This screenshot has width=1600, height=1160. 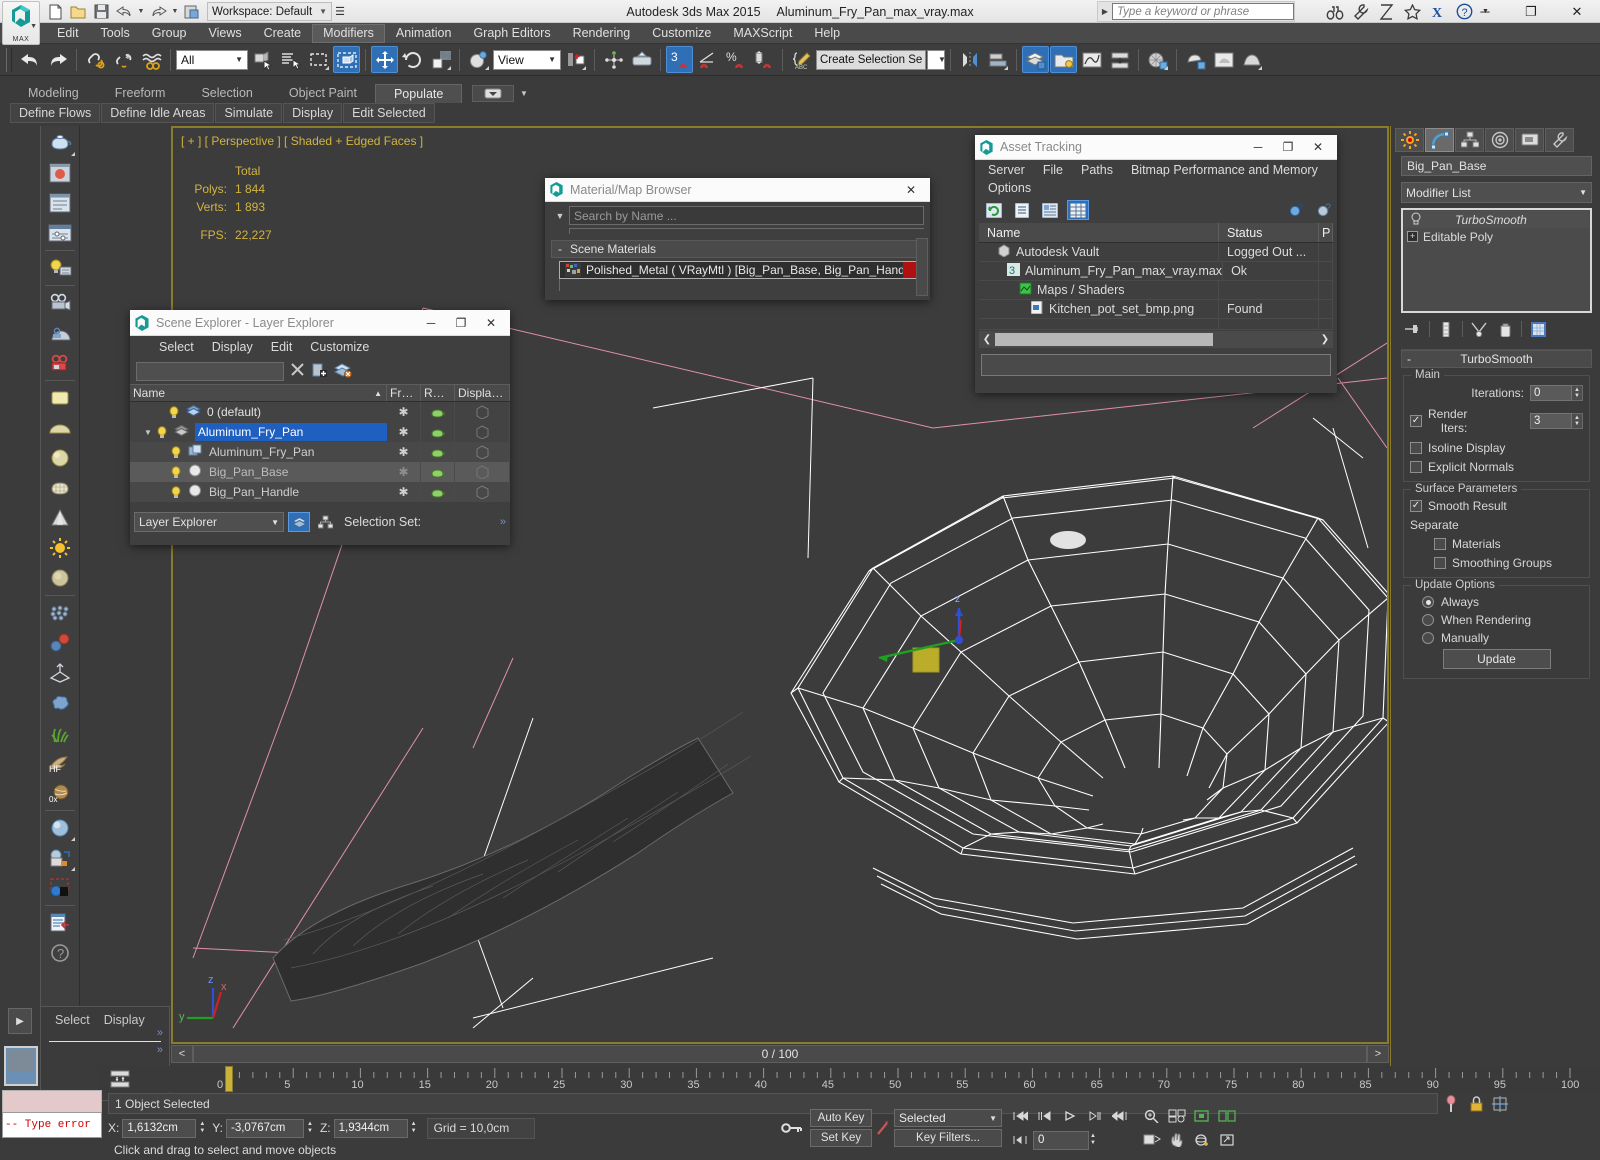 What do you see at coordinates (9, 59) in the screenshot?
I see `toolbar-grip` at bounding box center [9, 59].